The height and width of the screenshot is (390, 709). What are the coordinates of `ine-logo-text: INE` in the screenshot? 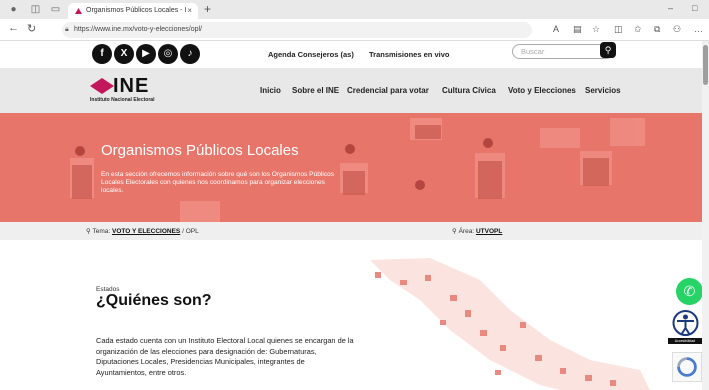 It's located at (131, 86).